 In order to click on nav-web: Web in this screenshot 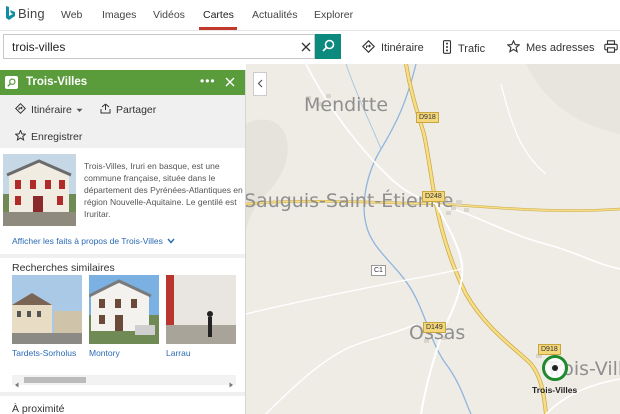, I will do `click(71, 15)`.